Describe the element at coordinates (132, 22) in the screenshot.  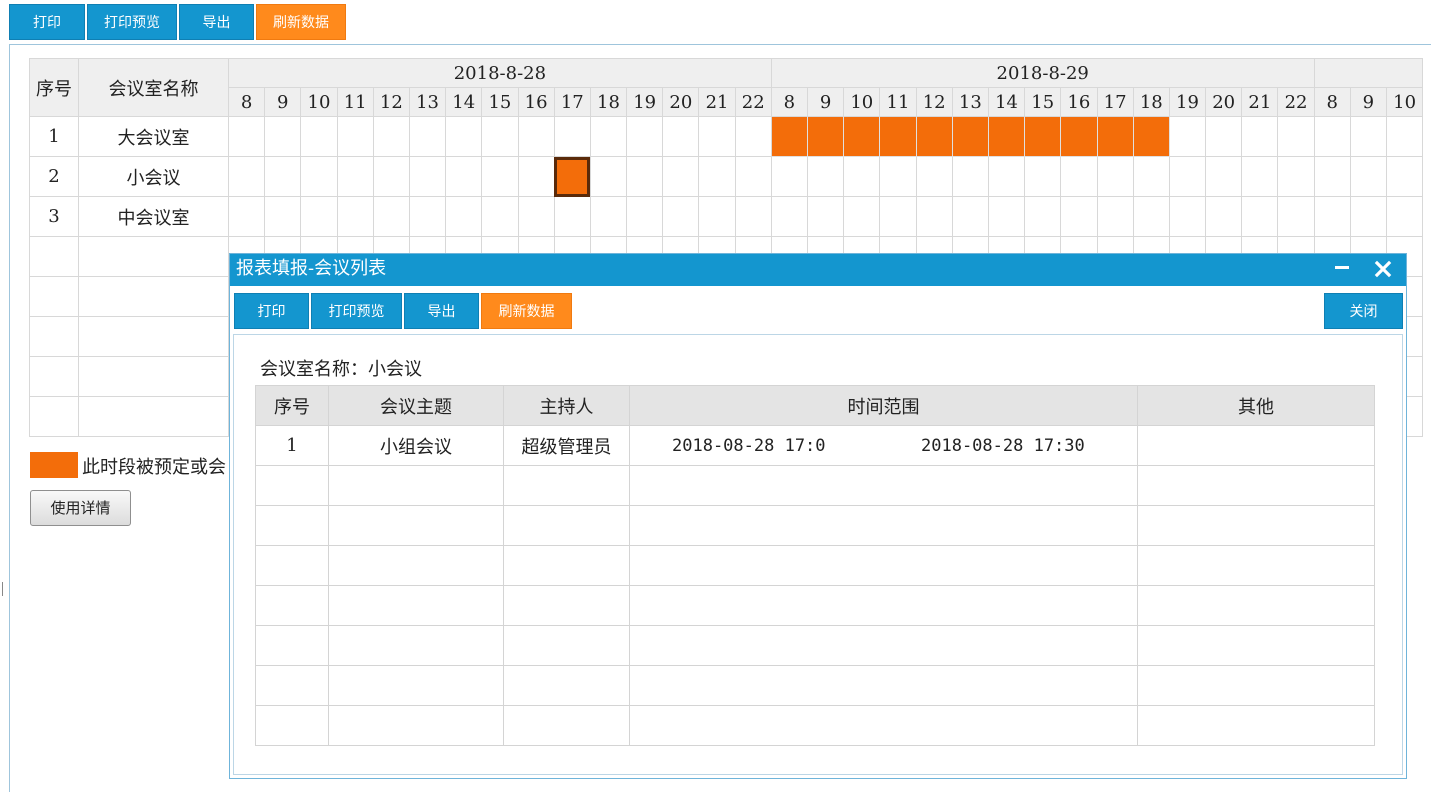
I see `print-preview-button: 打印预览` at that location.